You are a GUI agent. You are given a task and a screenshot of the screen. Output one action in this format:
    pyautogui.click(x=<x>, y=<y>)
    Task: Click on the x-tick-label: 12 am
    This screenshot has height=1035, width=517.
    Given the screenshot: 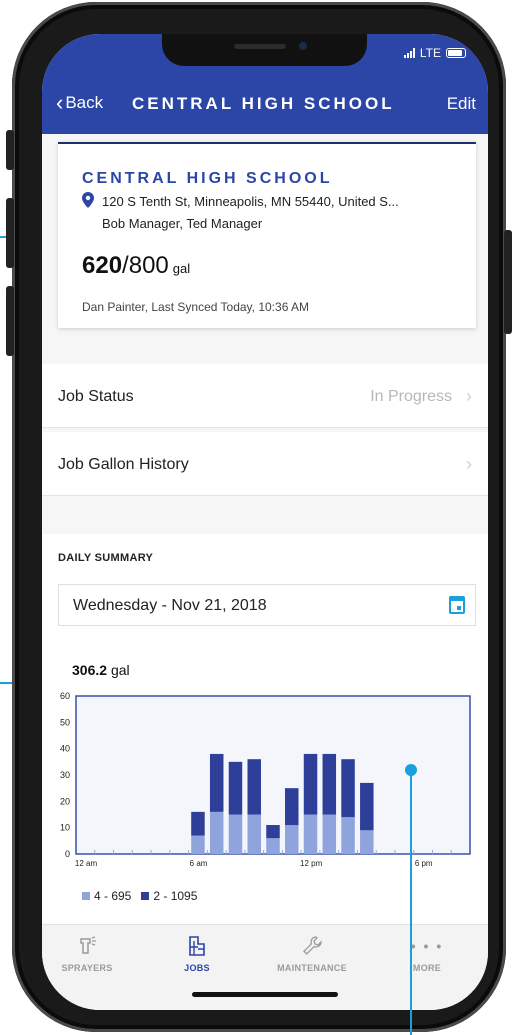 What is the action you would take?
    pyautogui.click(x=86, y=863)
    